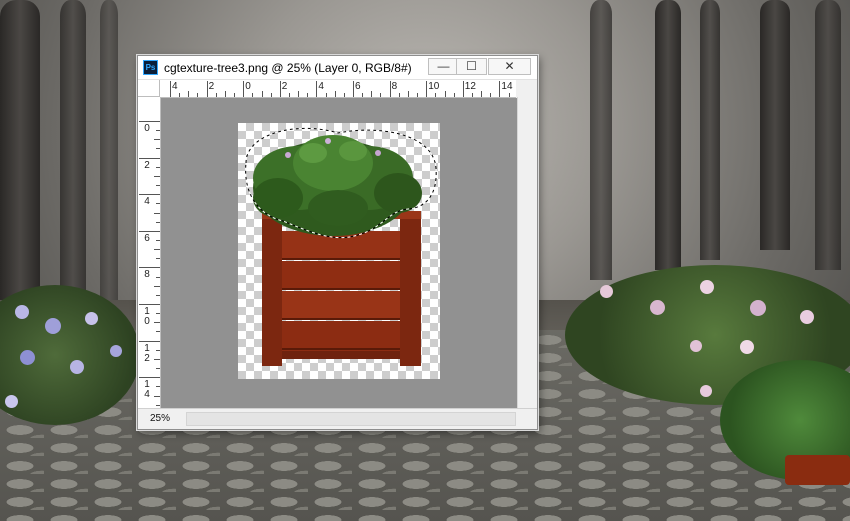 The image size is (850, 521). I want to click on vertical-ruler: 0 2 4 6 8 10 12 14, so click(149, 252).